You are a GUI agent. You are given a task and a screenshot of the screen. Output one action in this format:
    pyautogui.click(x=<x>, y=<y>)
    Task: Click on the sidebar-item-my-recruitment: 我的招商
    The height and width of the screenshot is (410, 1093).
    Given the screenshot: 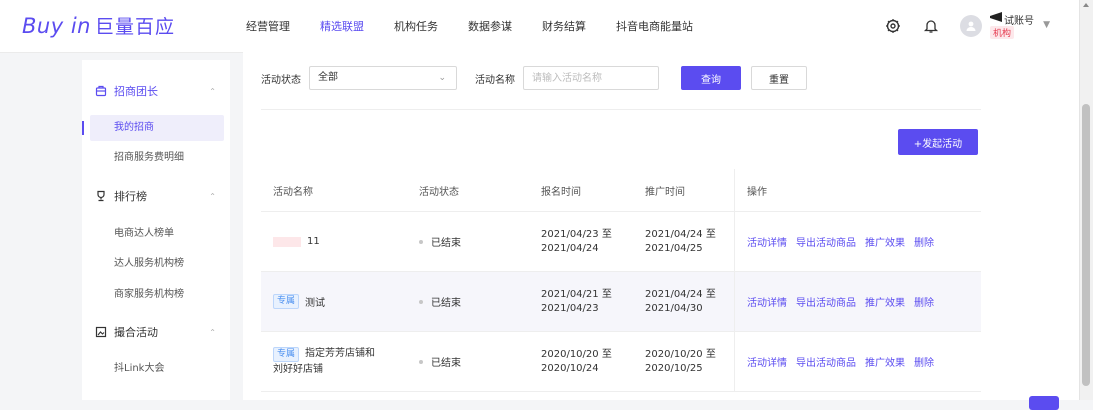 What is the action you would take?
    pyautogui.click(x=153, y=128)
    